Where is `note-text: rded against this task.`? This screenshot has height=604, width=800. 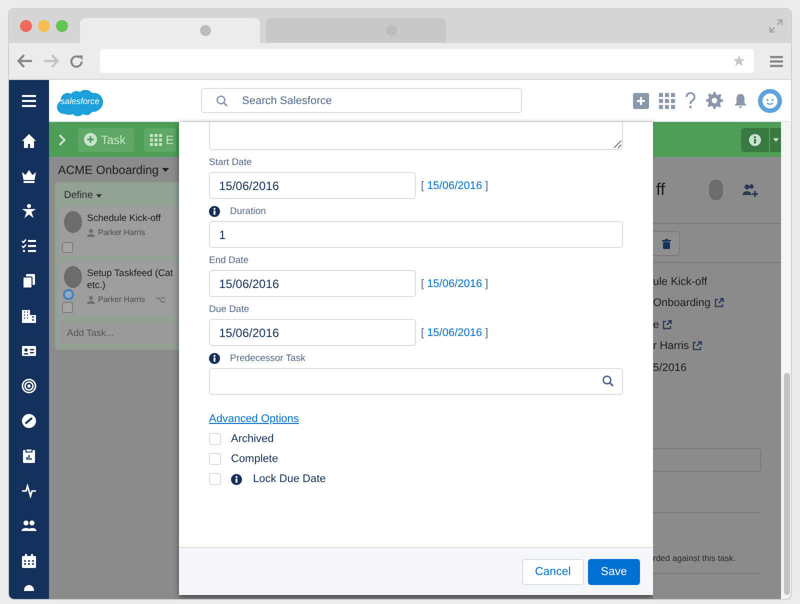
note-text: rded against this task. is located at coordinates (707, 543).